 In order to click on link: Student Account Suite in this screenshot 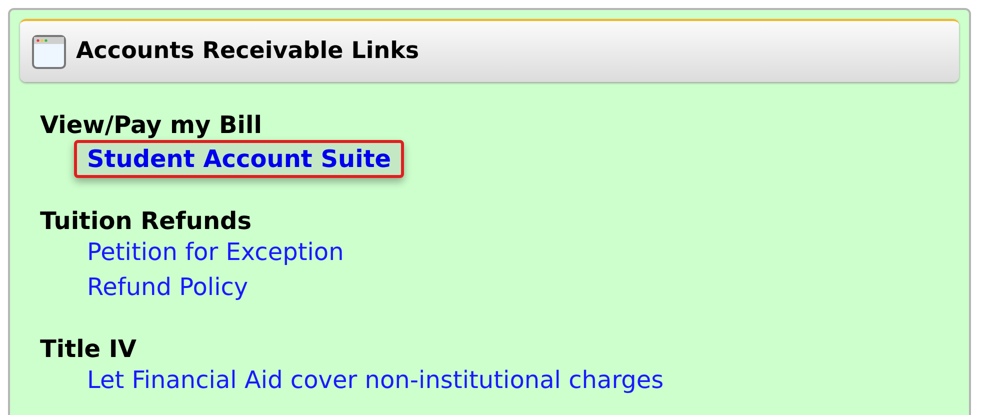, I will do `click(239, 159)`.